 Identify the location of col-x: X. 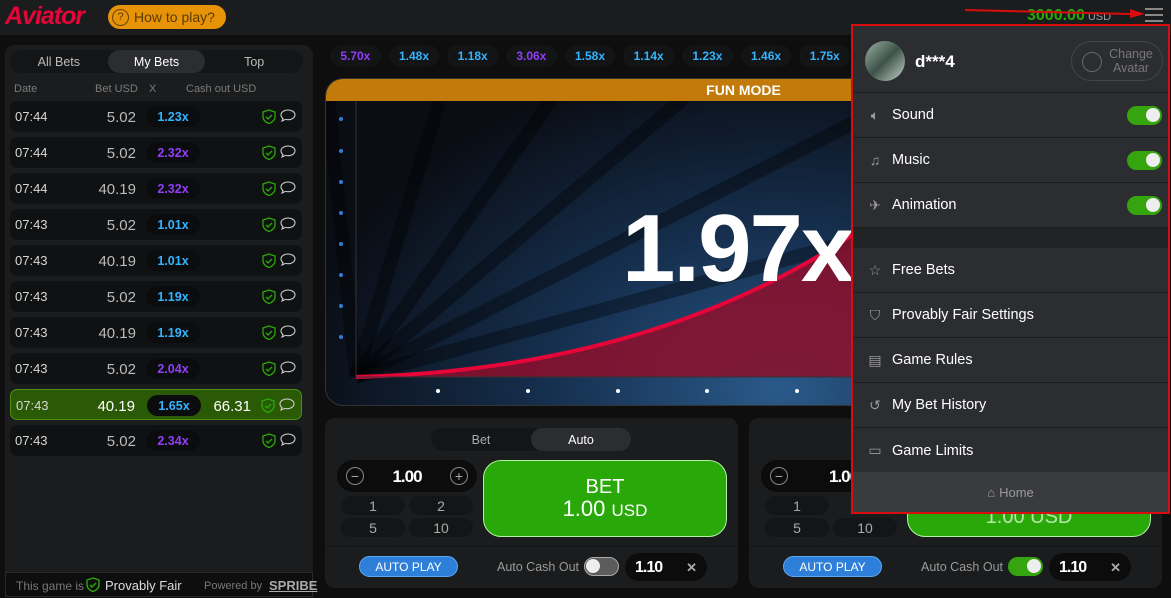
(153, 89).